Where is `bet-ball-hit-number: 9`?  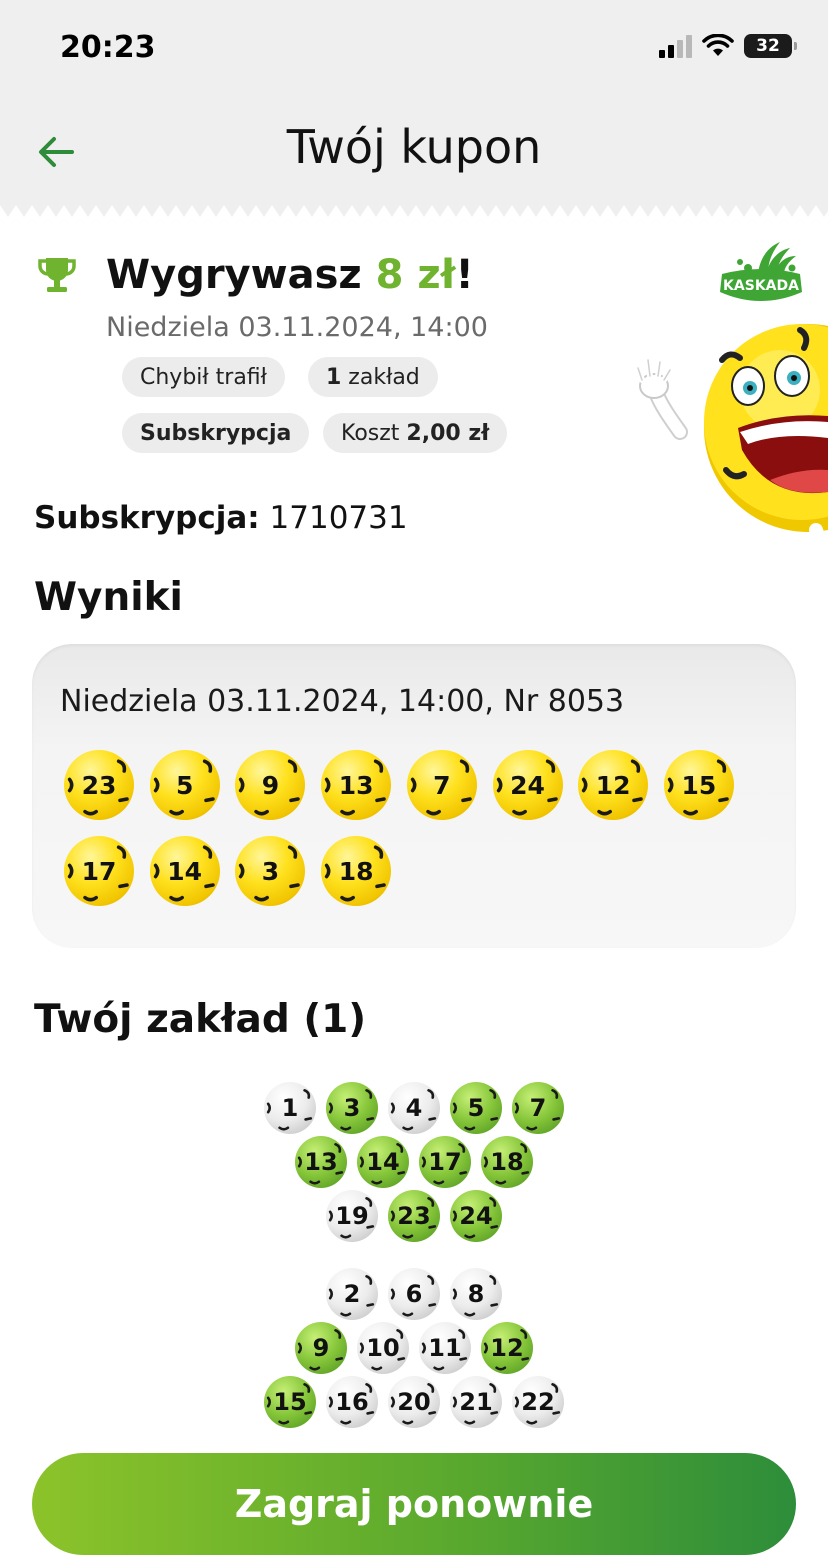 bet-ball-hit-number: 9 is located at coordinates (321, 1348).